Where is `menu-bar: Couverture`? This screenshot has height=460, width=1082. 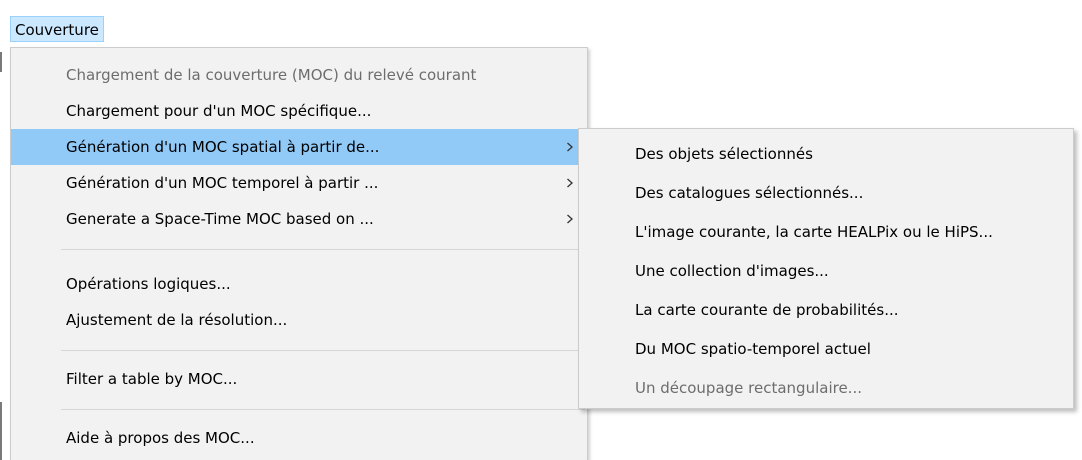
menu-bar: Couverture is located at coordinates (541, 23).